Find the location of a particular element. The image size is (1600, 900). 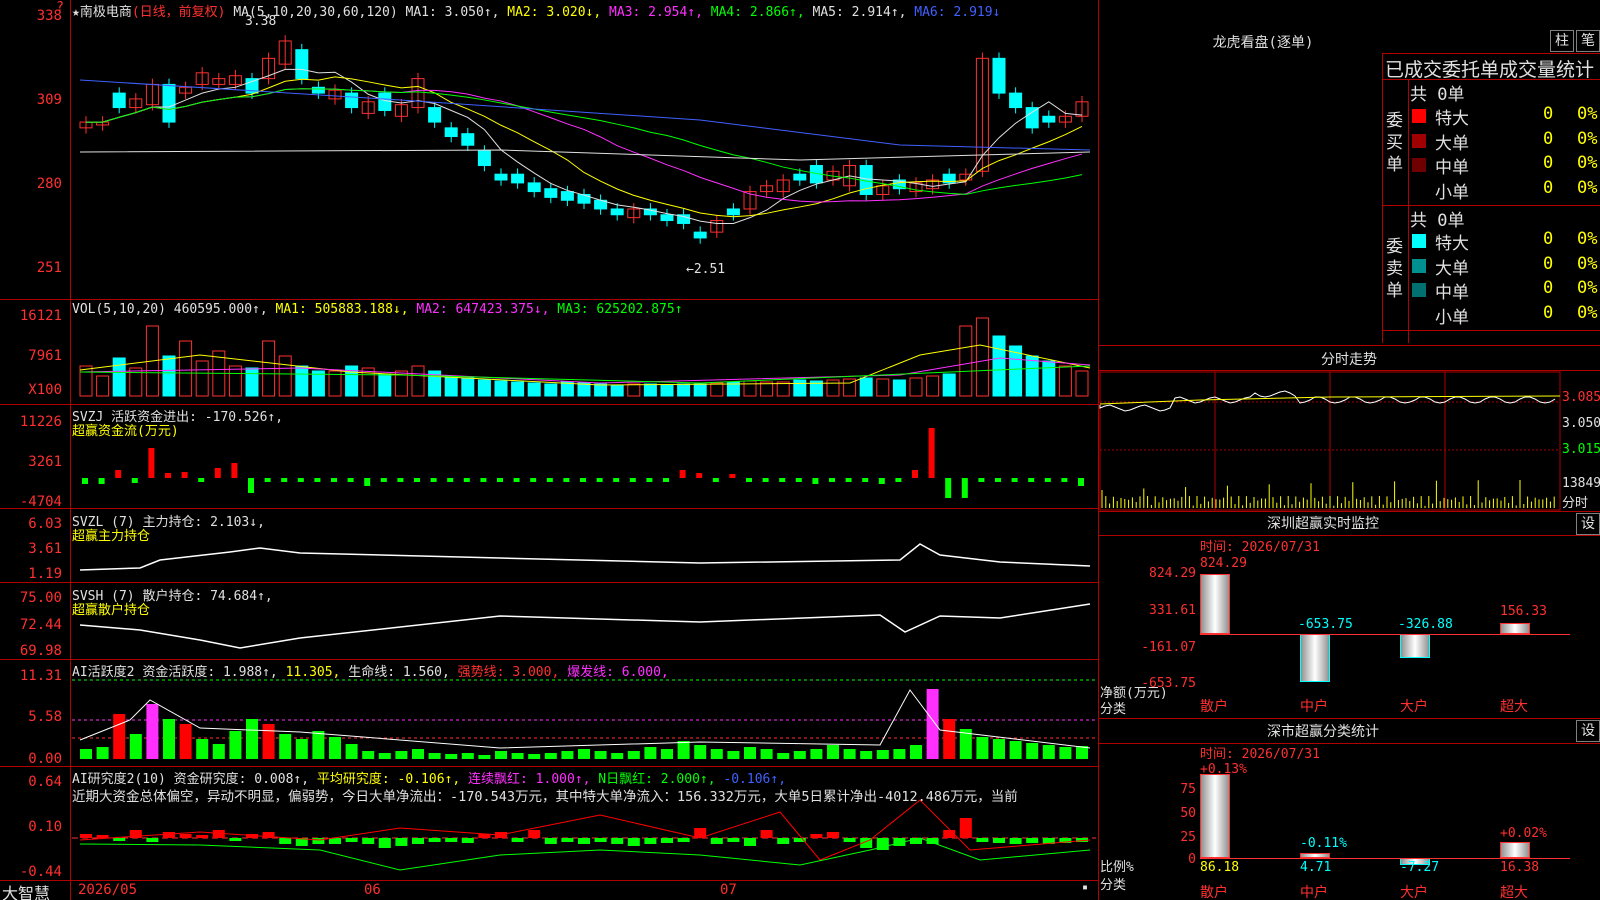

ratio-settings-button: 设 is located at coordinates (1588, 731).